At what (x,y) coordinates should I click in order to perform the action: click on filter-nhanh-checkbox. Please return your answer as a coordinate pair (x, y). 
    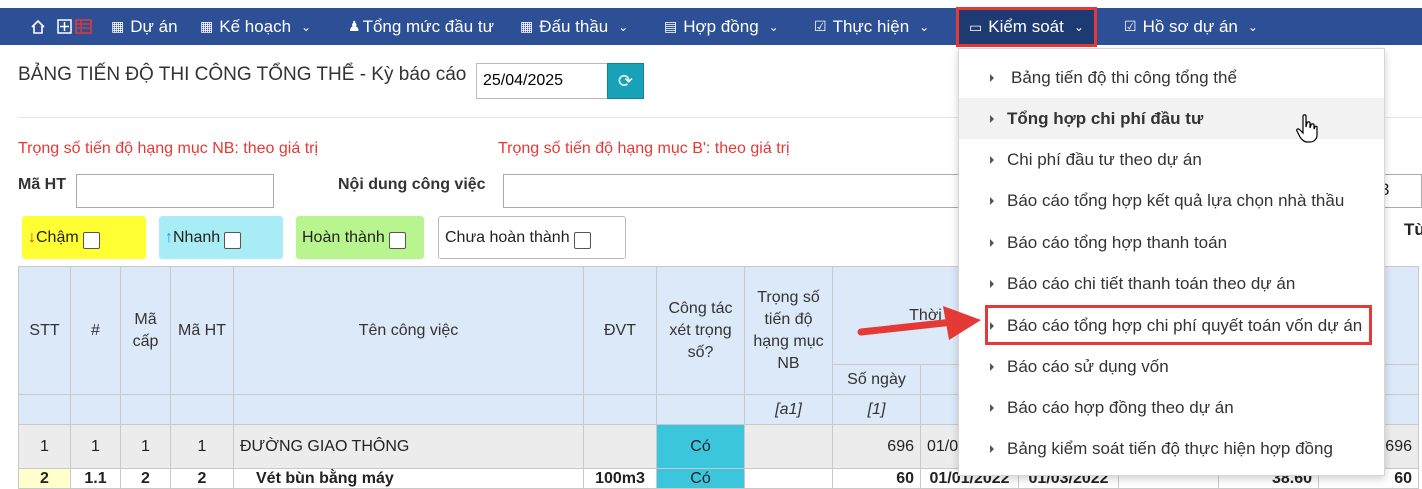
    Looking at the image, I should click on (233, 240).